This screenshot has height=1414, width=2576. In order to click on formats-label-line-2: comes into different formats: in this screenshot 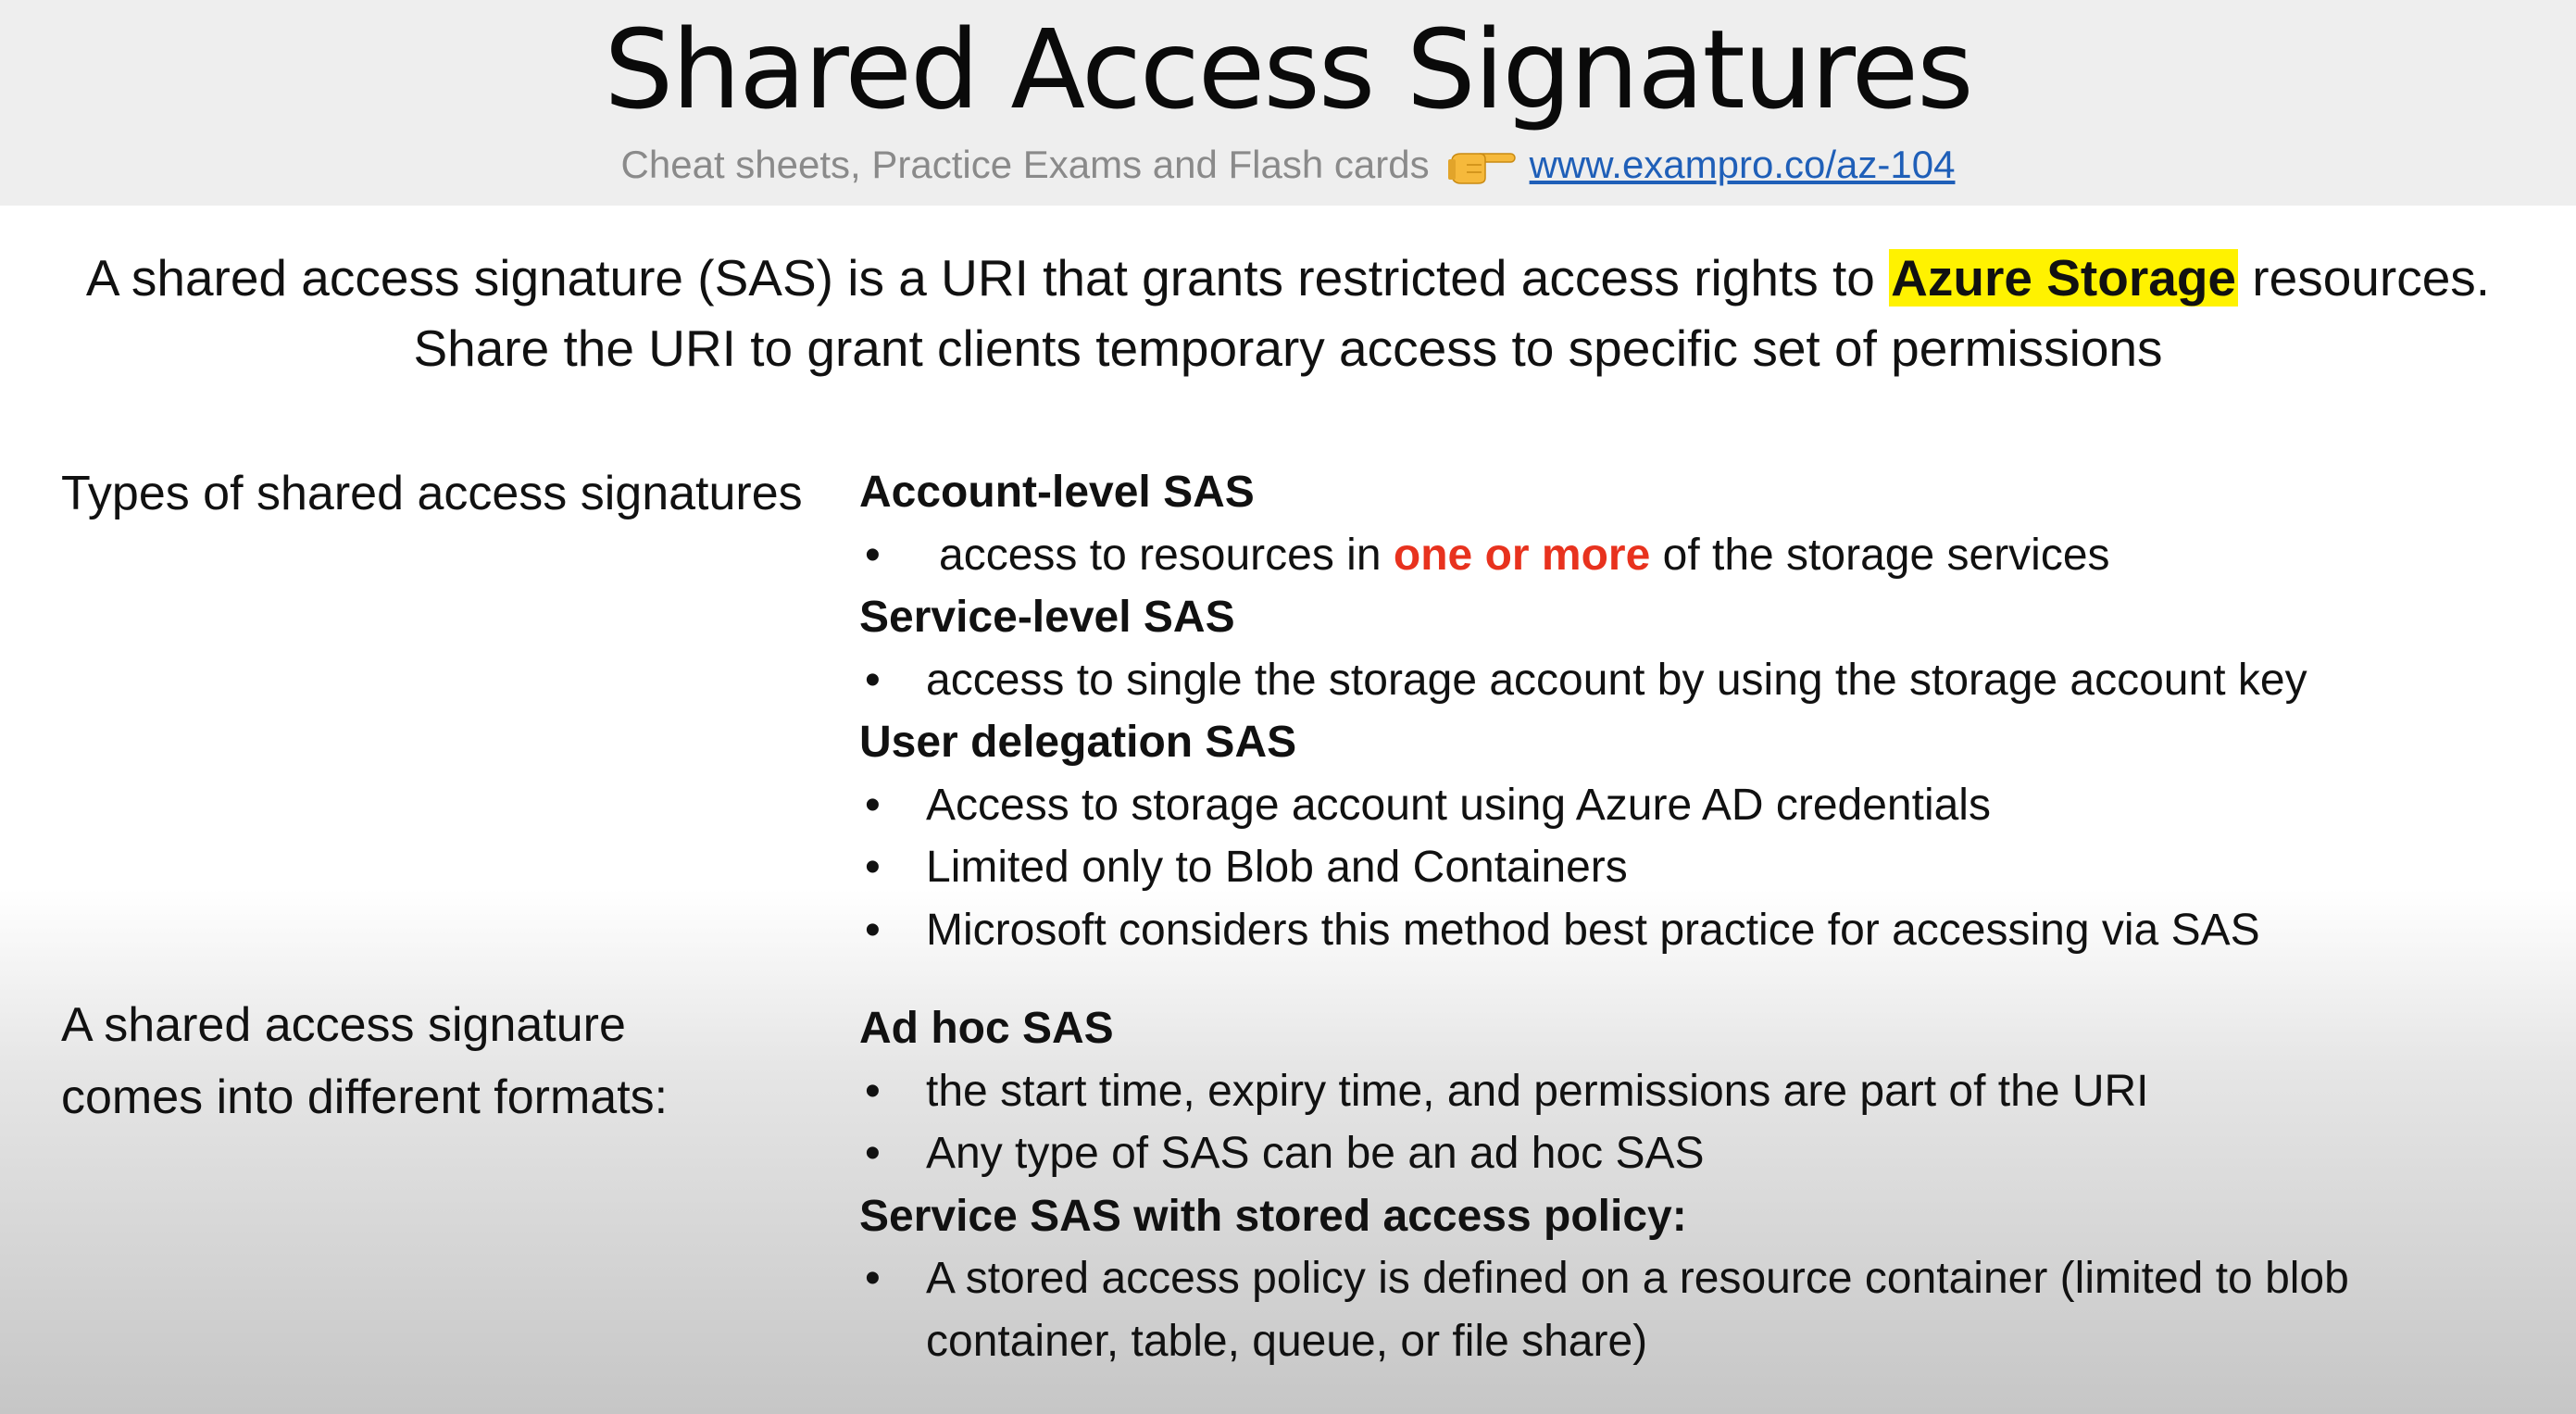, I will do `click(365, 1097)`.